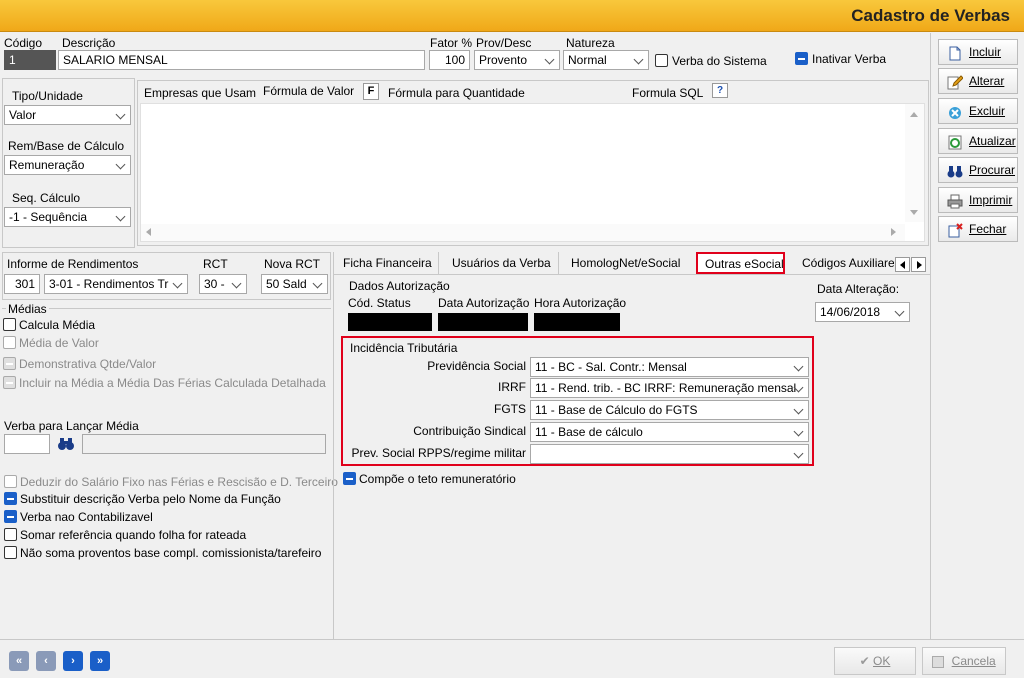  Describe the element at coordinates (449, 60) in the screenshot. I see `fator-field: 100` at that location.